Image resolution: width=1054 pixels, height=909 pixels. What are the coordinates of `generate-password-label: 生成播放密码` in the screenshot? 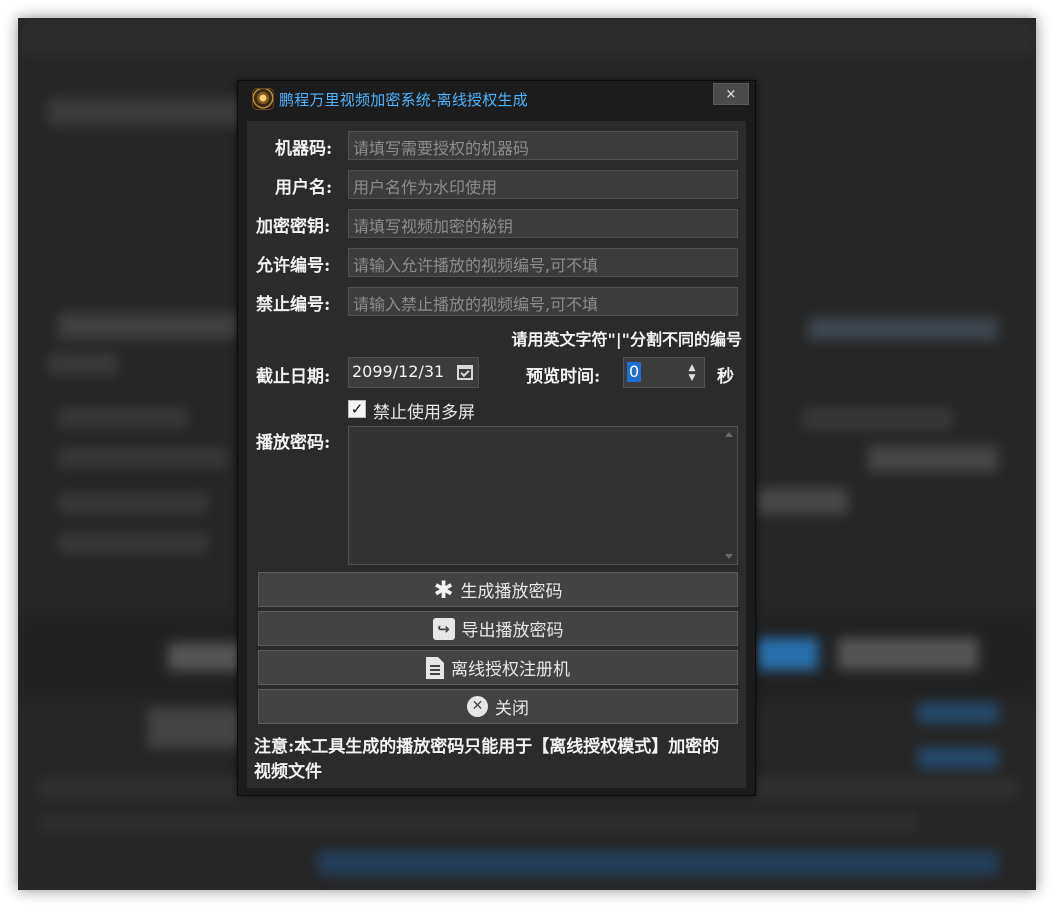 It's located at (511, 592).